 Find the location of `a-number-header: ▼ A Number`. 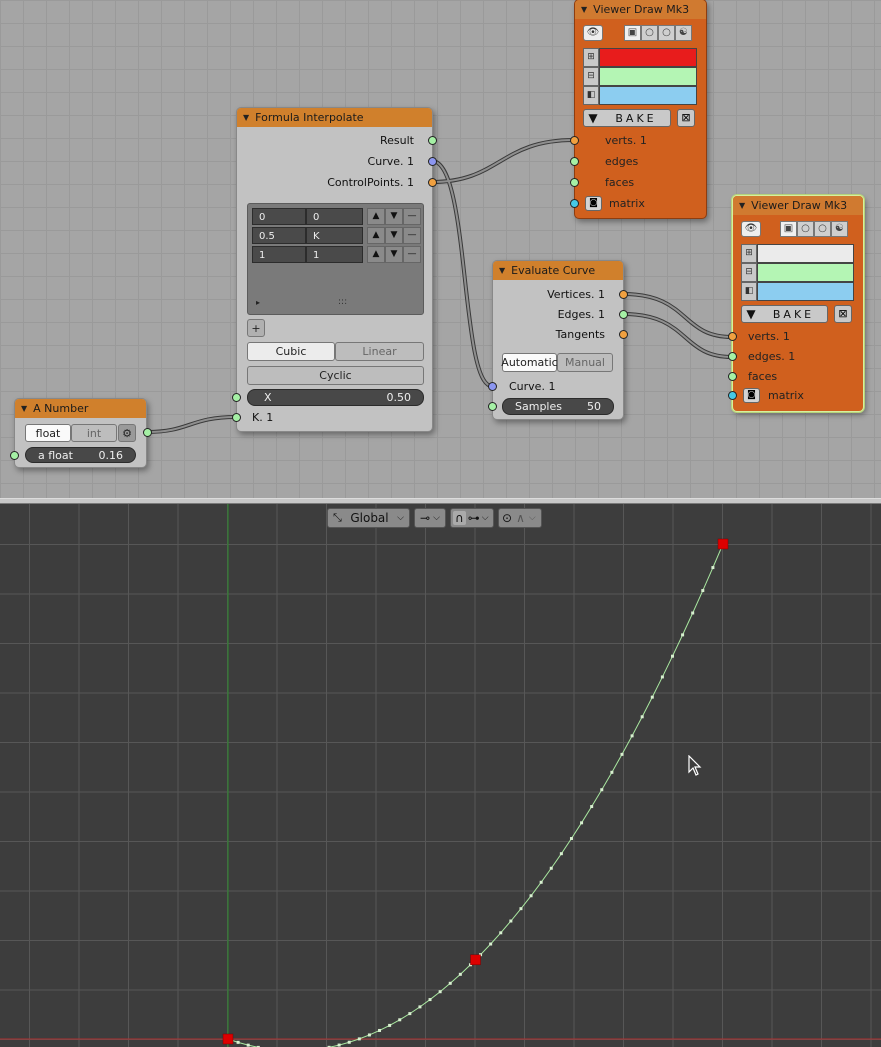

a-number-header: ▼ A Number is located at coordinates (80, 408).